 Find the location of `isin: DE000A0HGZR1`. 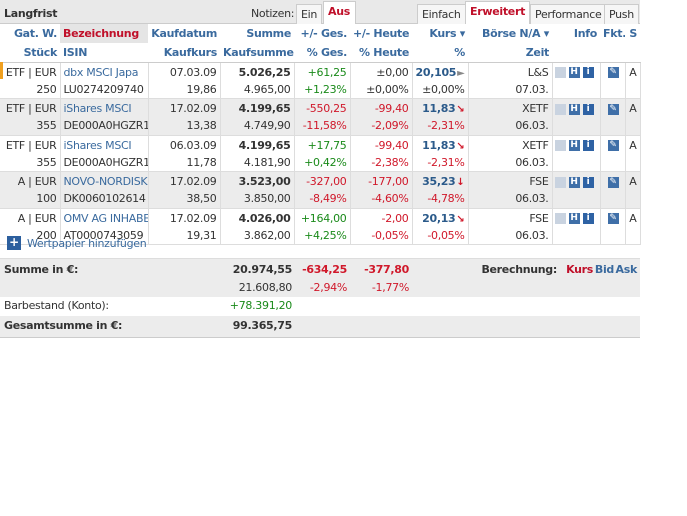

isin: DE000A0HGZR1 is located at coordinates (104, 127).